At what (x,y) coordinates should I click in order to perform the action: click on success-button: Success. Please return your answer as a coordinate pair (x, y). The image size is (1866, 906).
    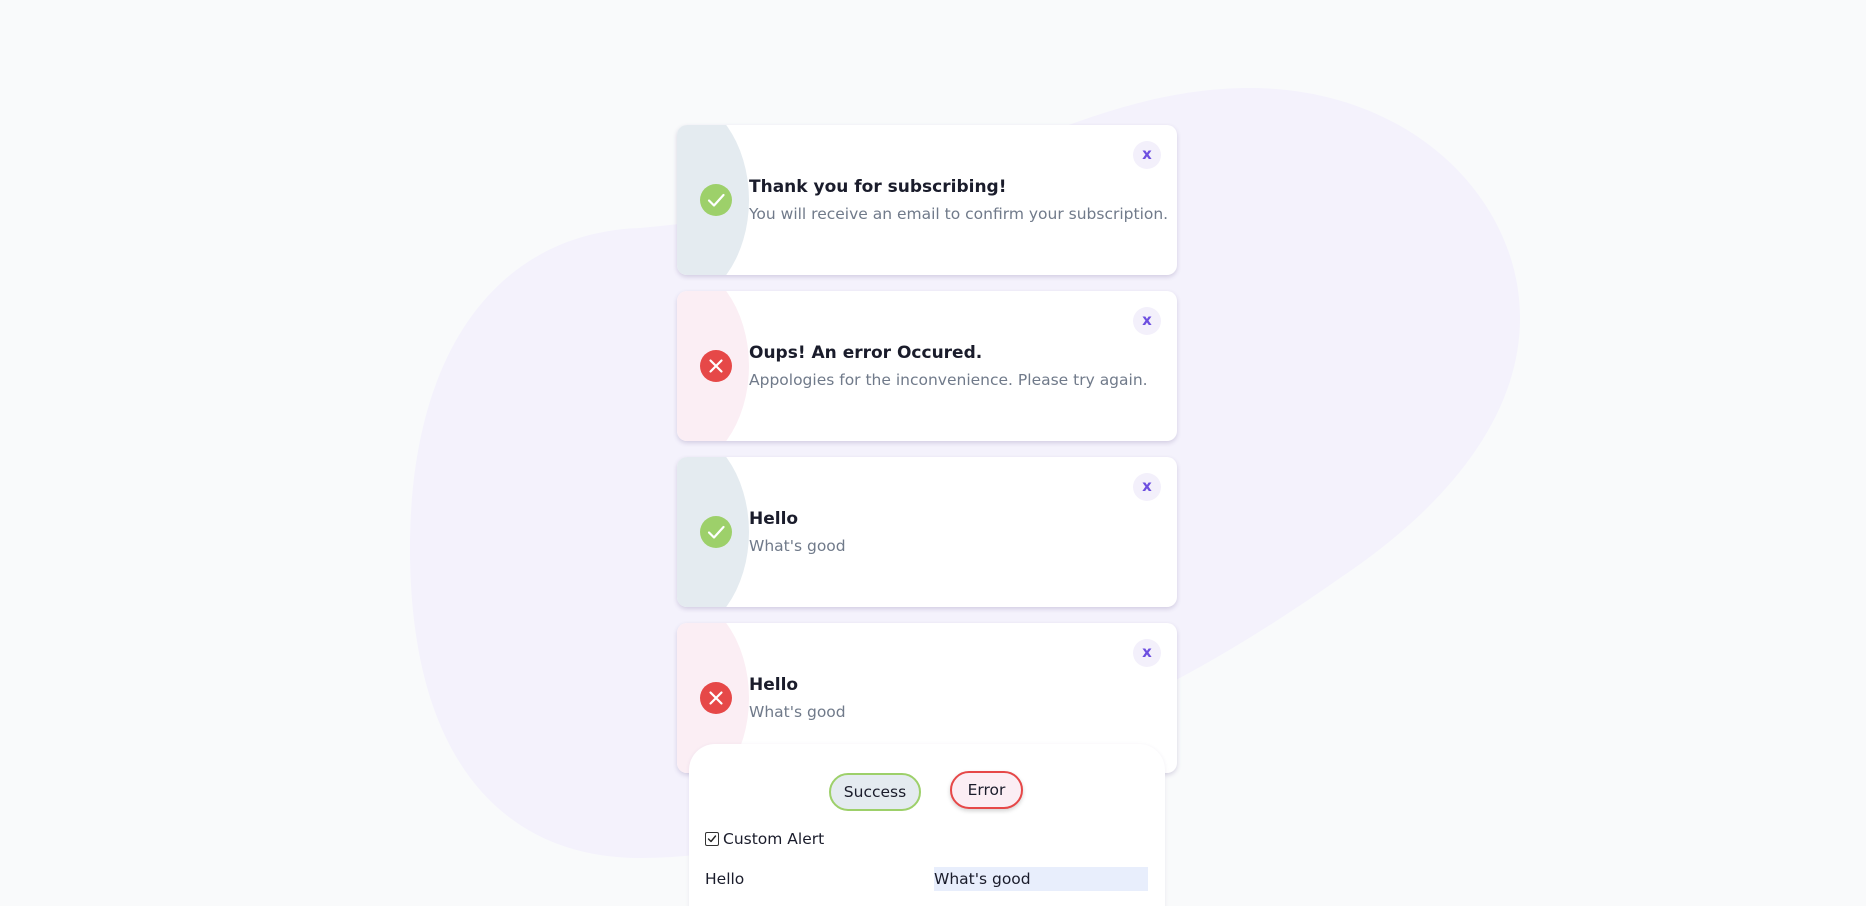
    Looking at the image, I should click on (875, 792).